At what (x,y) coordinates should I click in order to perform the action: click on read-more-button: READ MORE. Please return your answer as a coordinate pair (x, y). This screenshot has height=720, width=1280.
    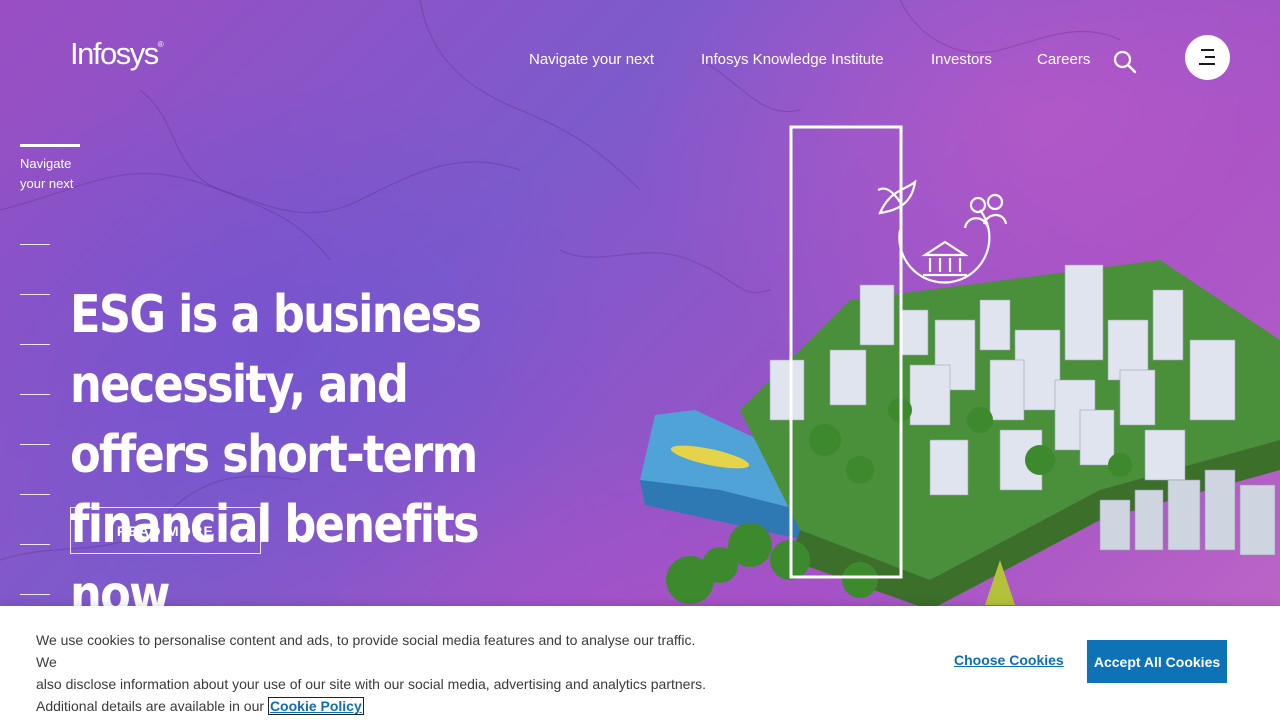
    Looking at the image, I should click on (165, 530).